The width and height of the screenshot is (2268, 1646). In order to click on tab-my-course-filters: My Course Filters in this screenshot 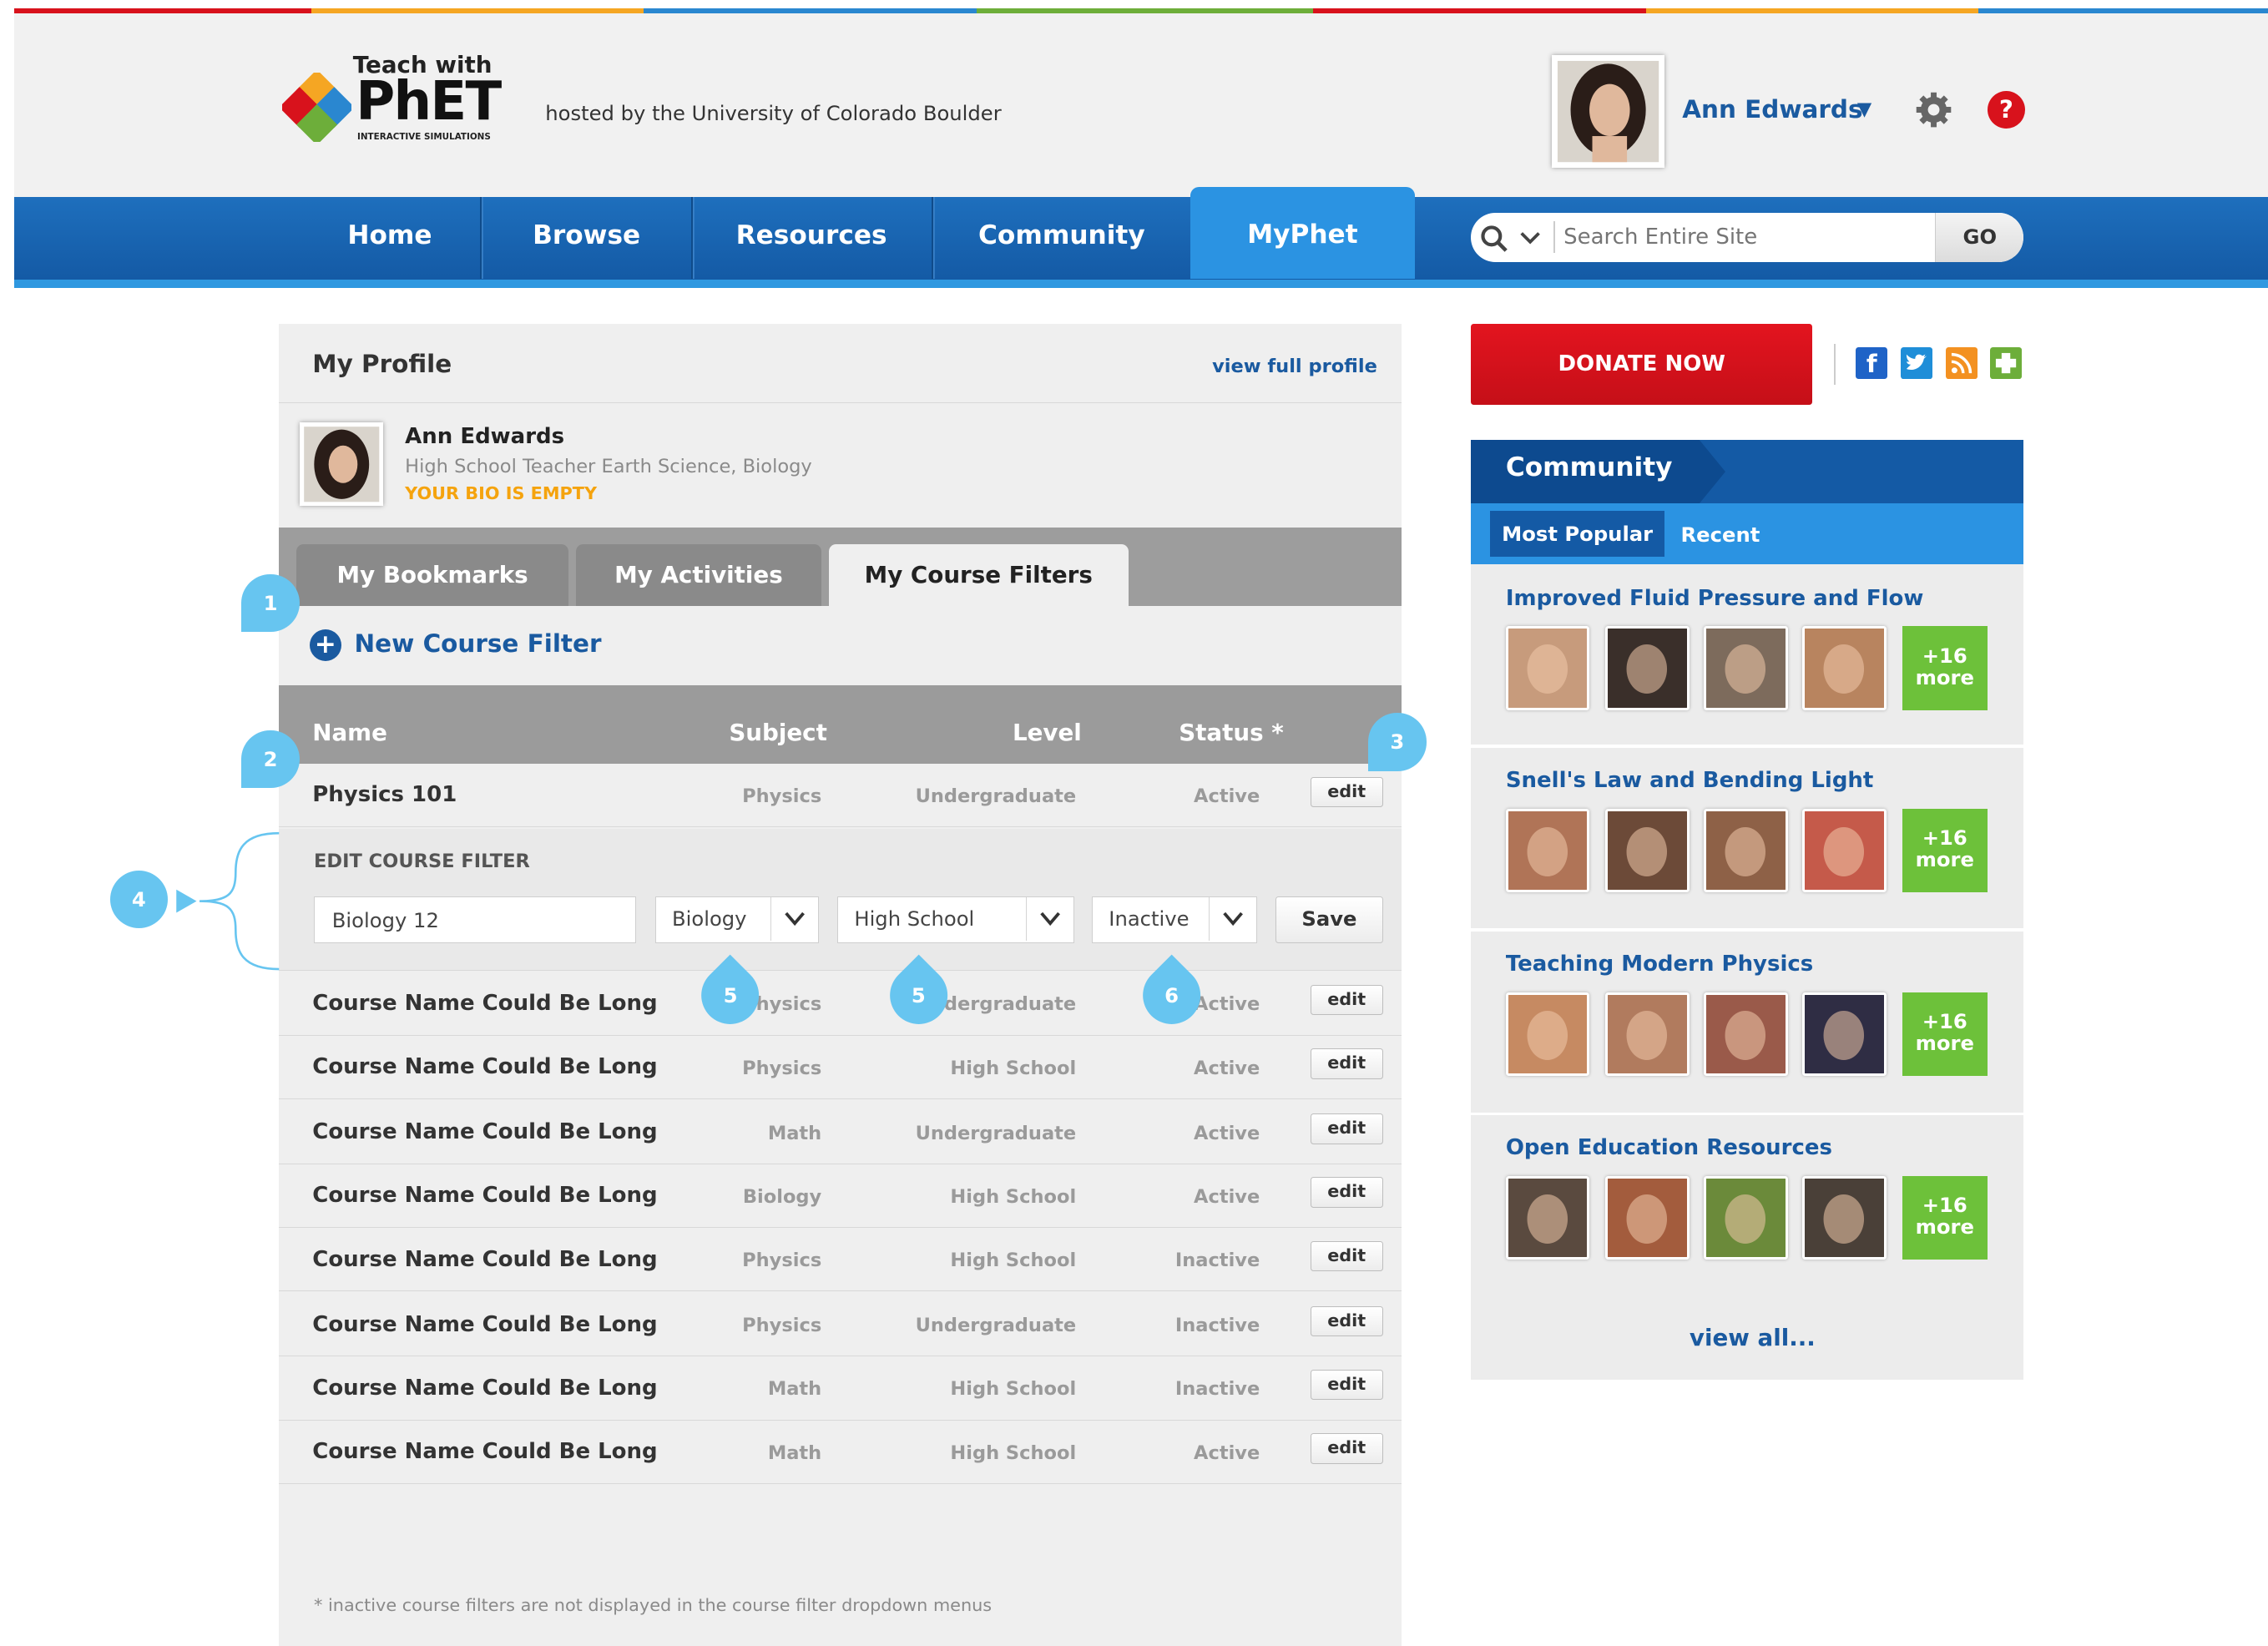, I will do `click(979, 575)`.